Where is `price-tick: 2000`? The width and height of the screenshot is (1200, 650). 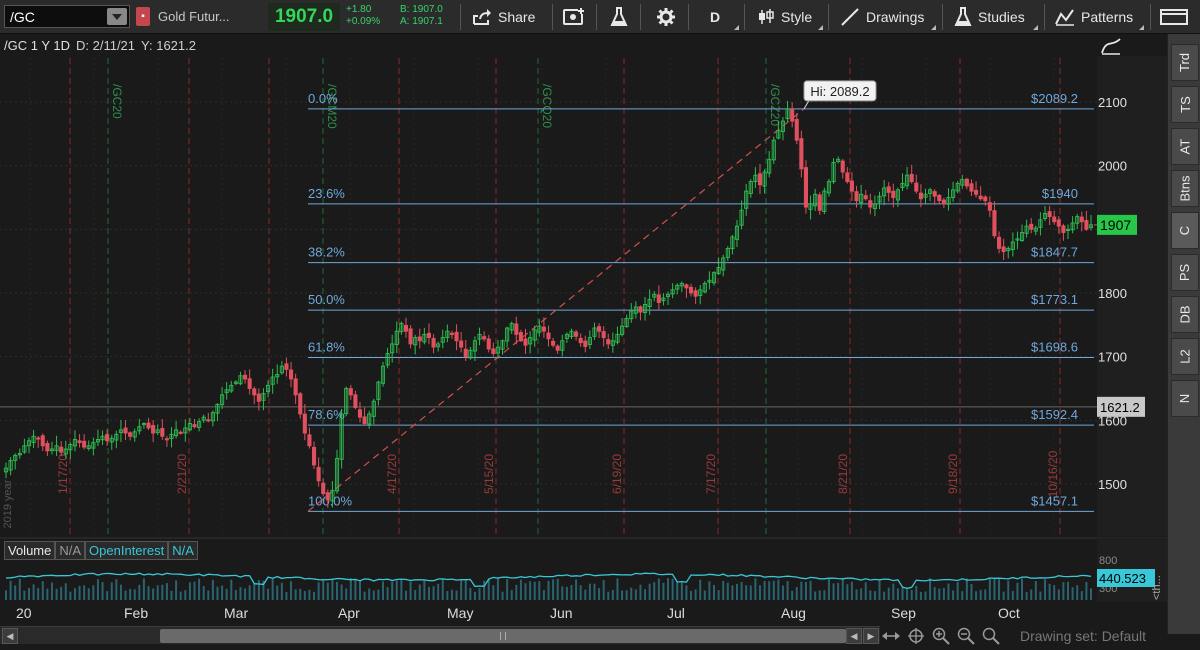 price-tick: 2000 is located at coordinates (1112, 166).